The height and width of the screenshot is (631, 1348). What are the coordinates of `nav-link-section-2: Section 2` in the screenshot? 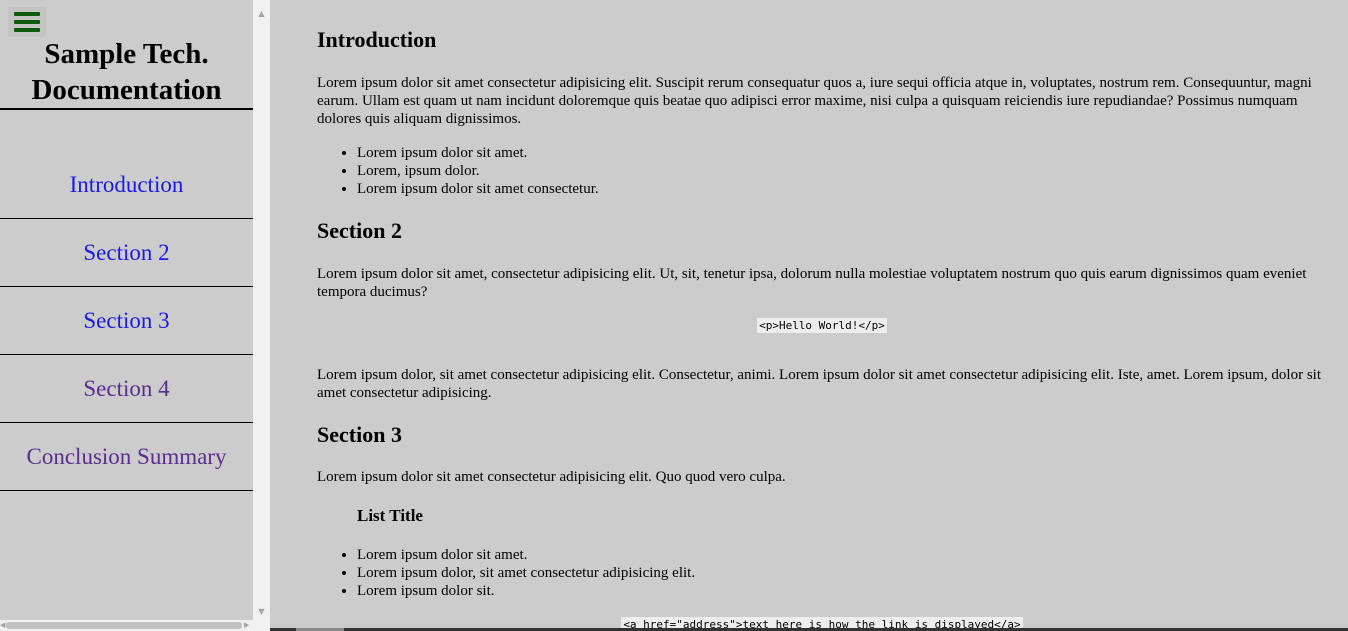 It's located at (126, 252).